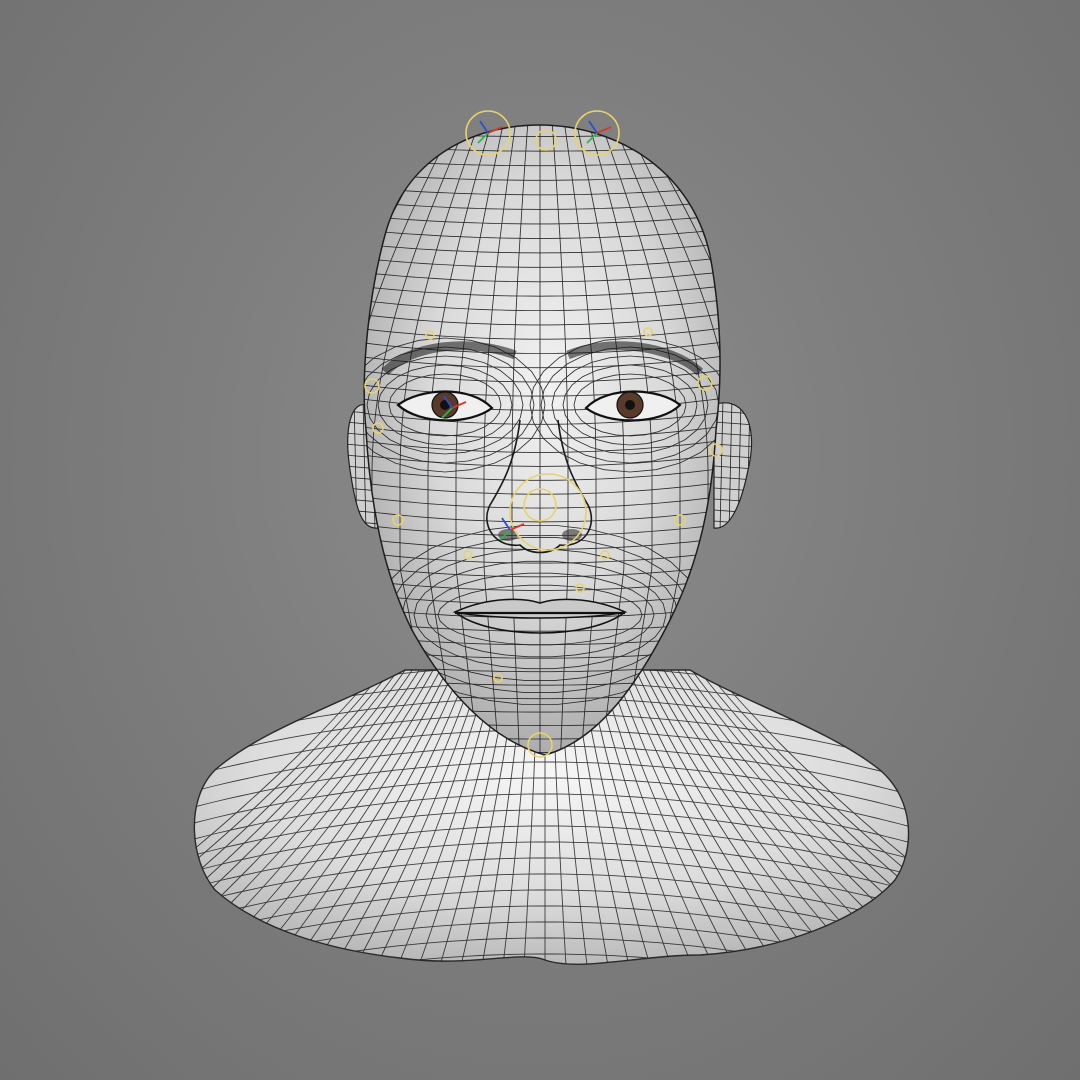 The width and height of the screenshot is (1080, 1080). What do you see at coordinates (540, 119) in the screenshot?
I see `head-wire-ring` at bounding box center [540, 119].